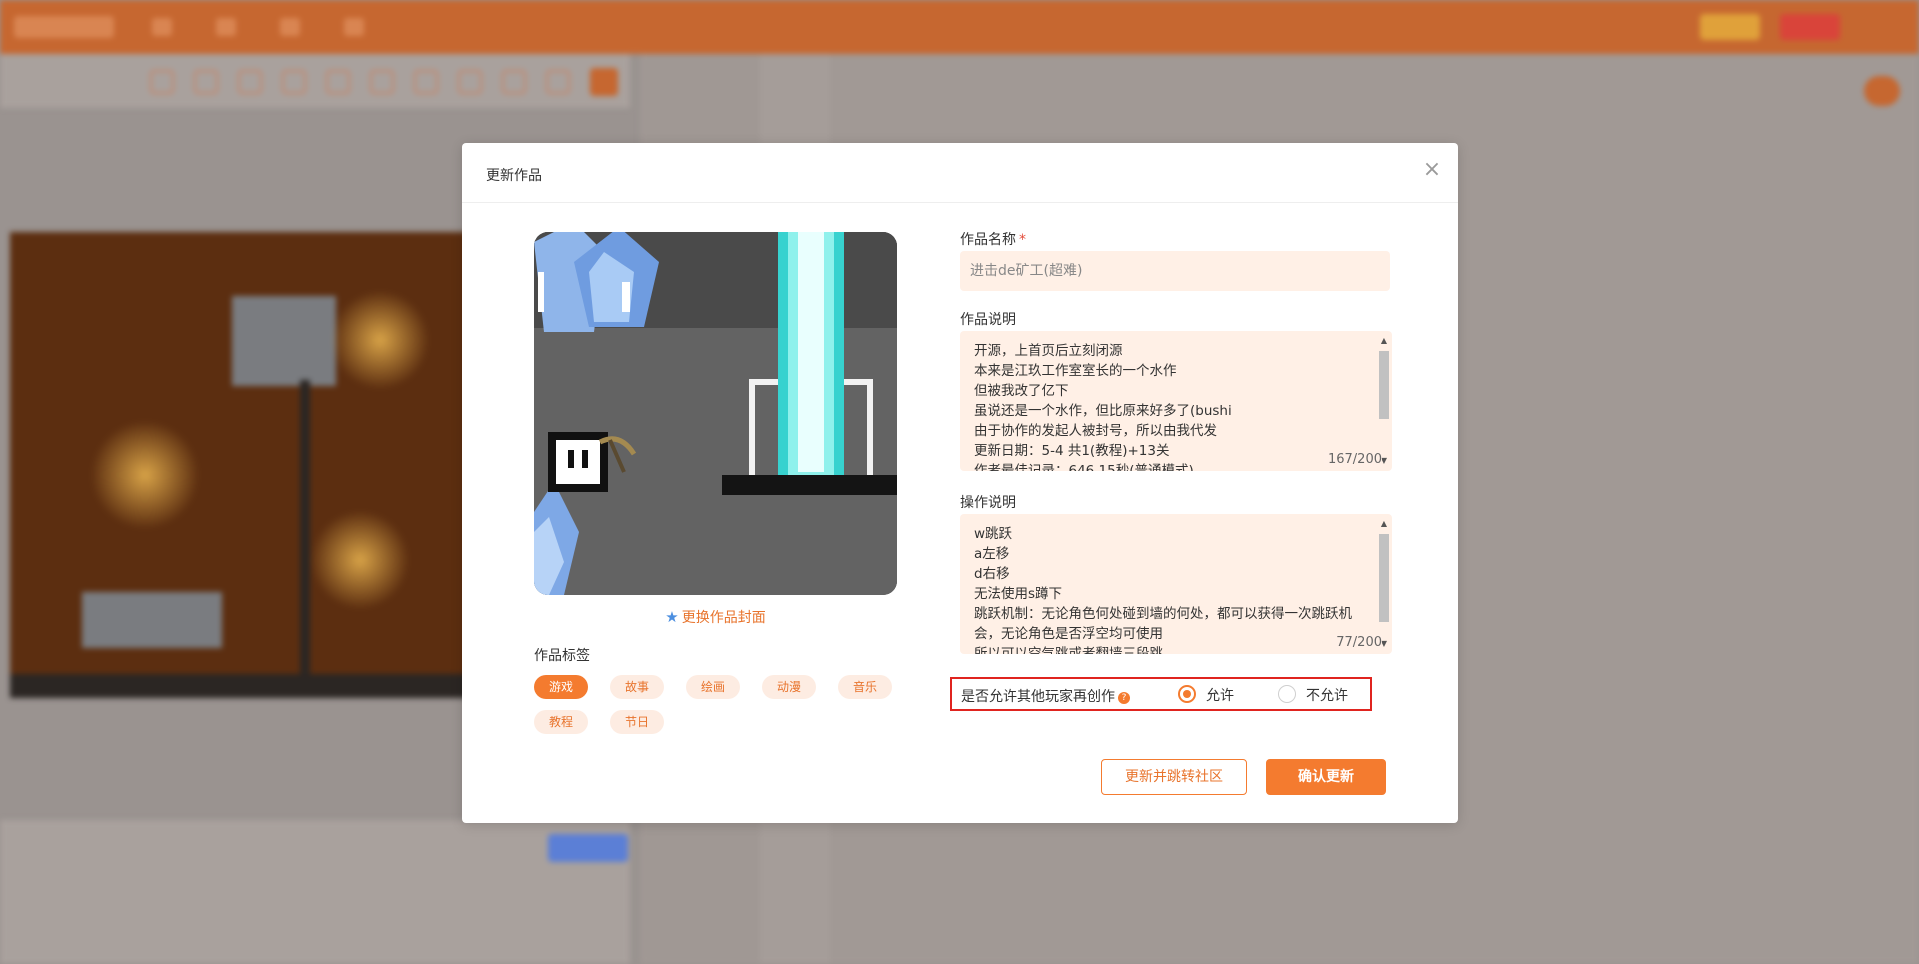 Image resolution: width=1919 pixels, height=964 pixels. What do you see at coordinates (64, 27) in the screenshot?
I see `editor-logo` at bounding box center [64, 27].